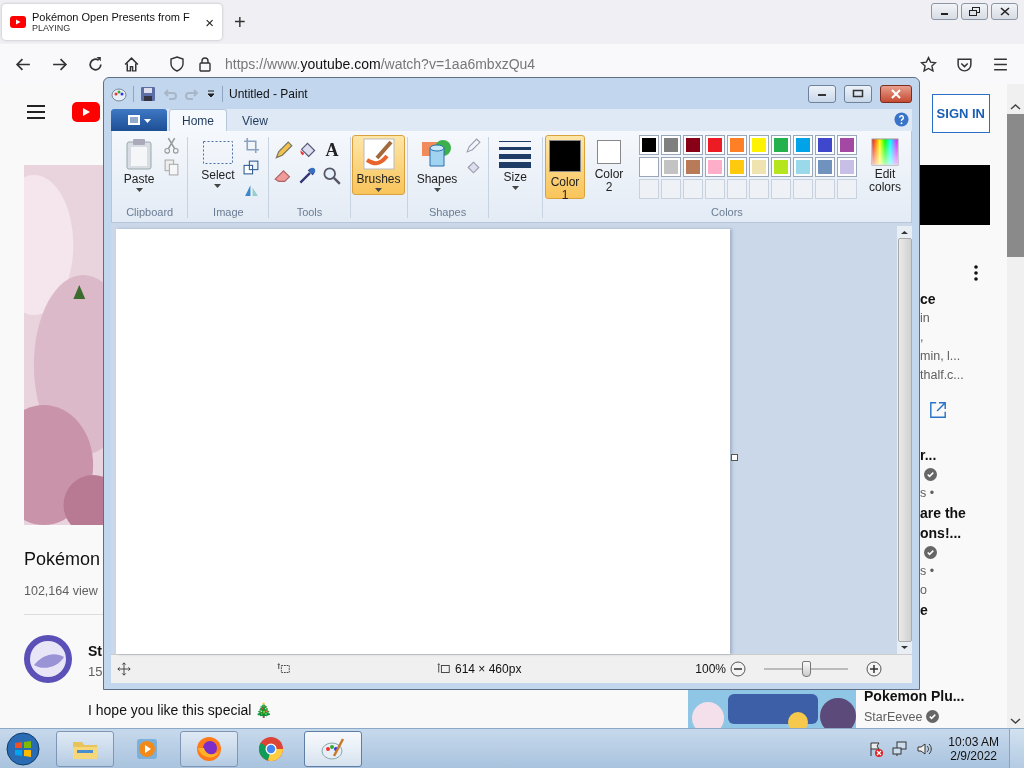 This screenshot has height=768, width=1024. What do you see at coordinates (938, 410) in the screenshot?
I see `external-link-icon` at bounding box center [938, 410].